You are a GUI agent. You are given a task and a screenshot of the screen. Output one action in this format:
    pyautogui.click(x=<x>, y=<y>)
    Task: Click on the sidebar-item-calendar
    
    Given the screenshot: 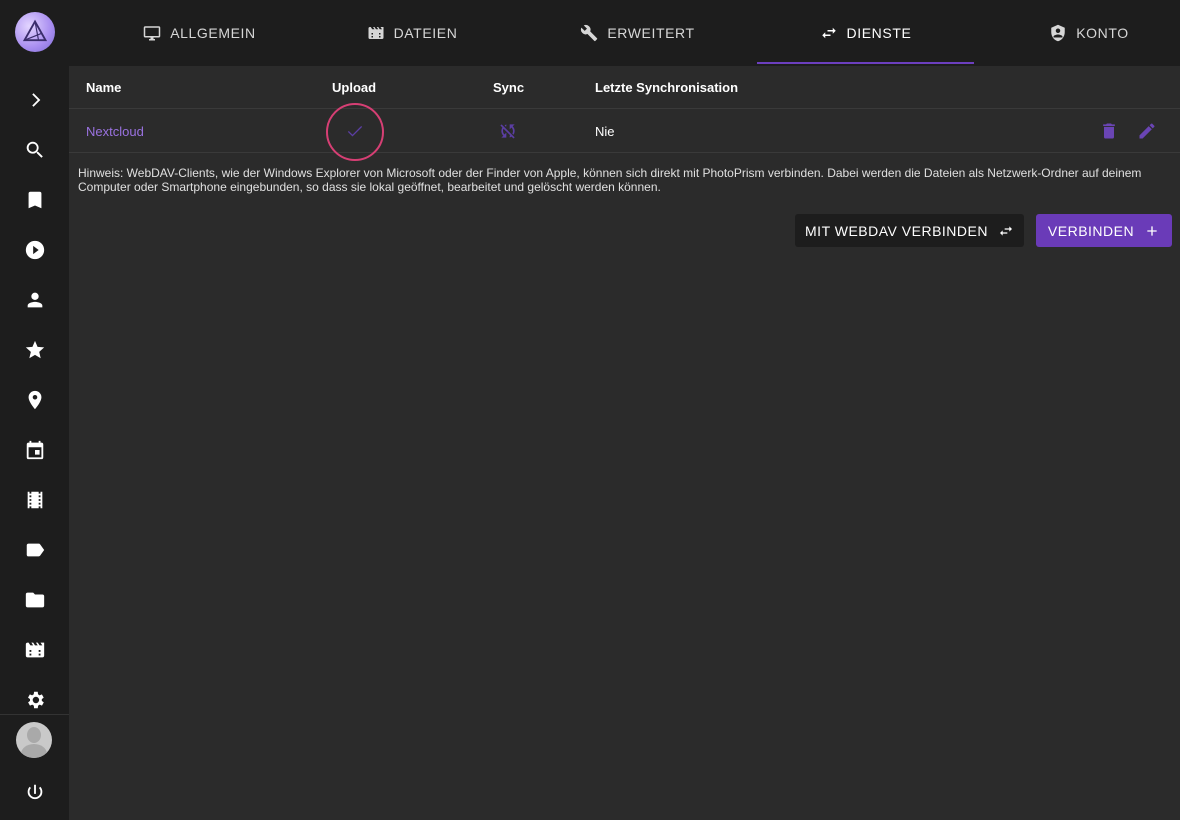 What is the action you would take?
    pyautogui.click(x=34, y=450)
    